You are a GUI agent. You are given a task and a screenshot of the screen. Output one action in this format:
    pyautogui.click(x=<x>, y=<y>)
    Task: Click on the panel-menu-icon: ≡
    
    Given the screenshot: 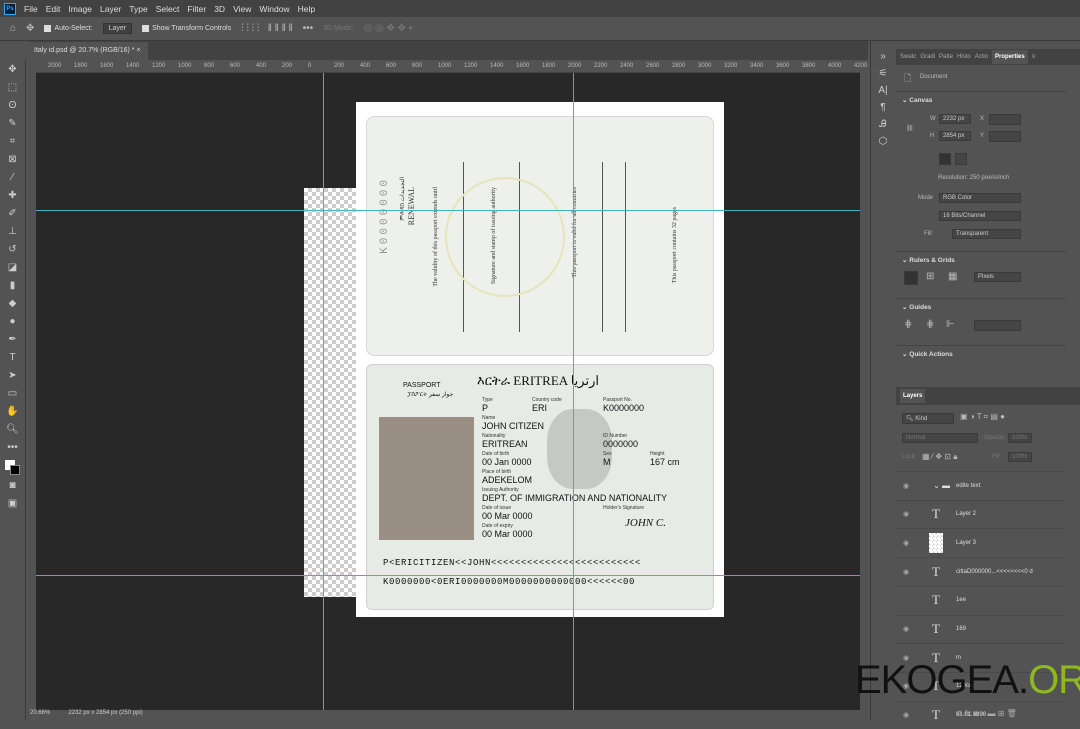 What is the action you would take?
    pyautogui.click(x=1034, y=57)
    